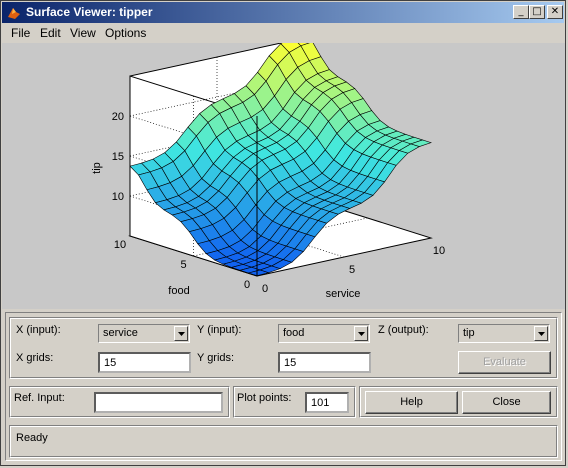 The width and height of the screenshot is (568, 468). Describe the element at coordinates (247, 285) in the screenshot. I see `y-tick-label: 0` at that location.